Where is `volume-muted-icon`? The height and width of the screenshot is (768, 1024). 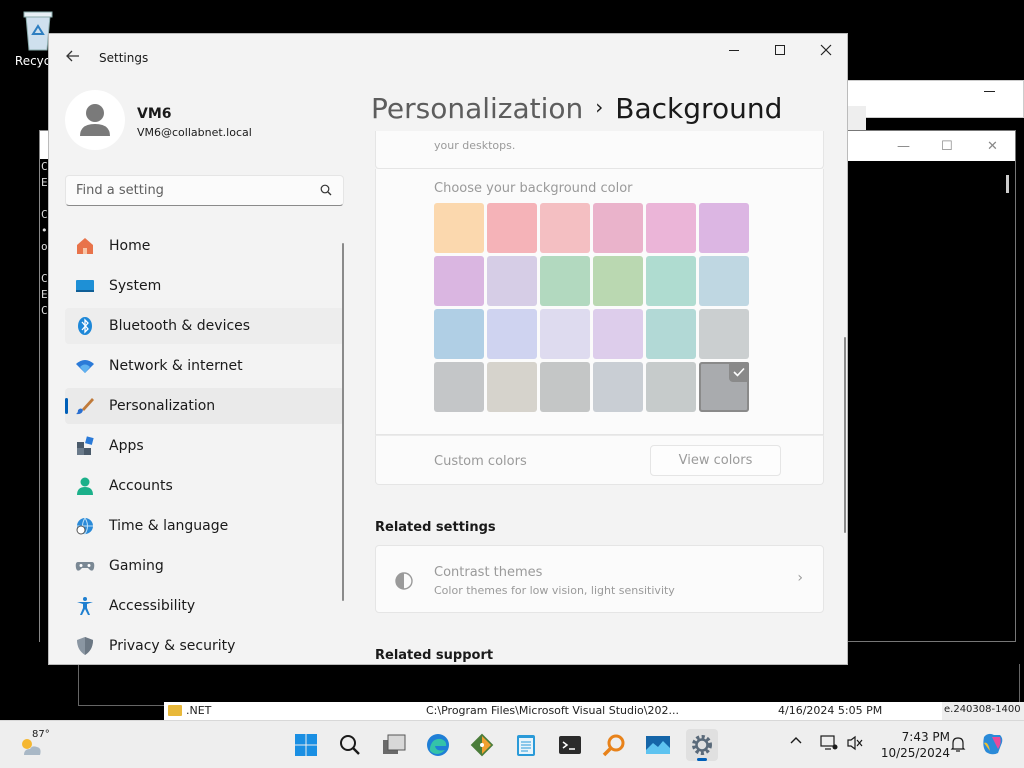 volume-muted-icon is located at coordinates (855, 744).